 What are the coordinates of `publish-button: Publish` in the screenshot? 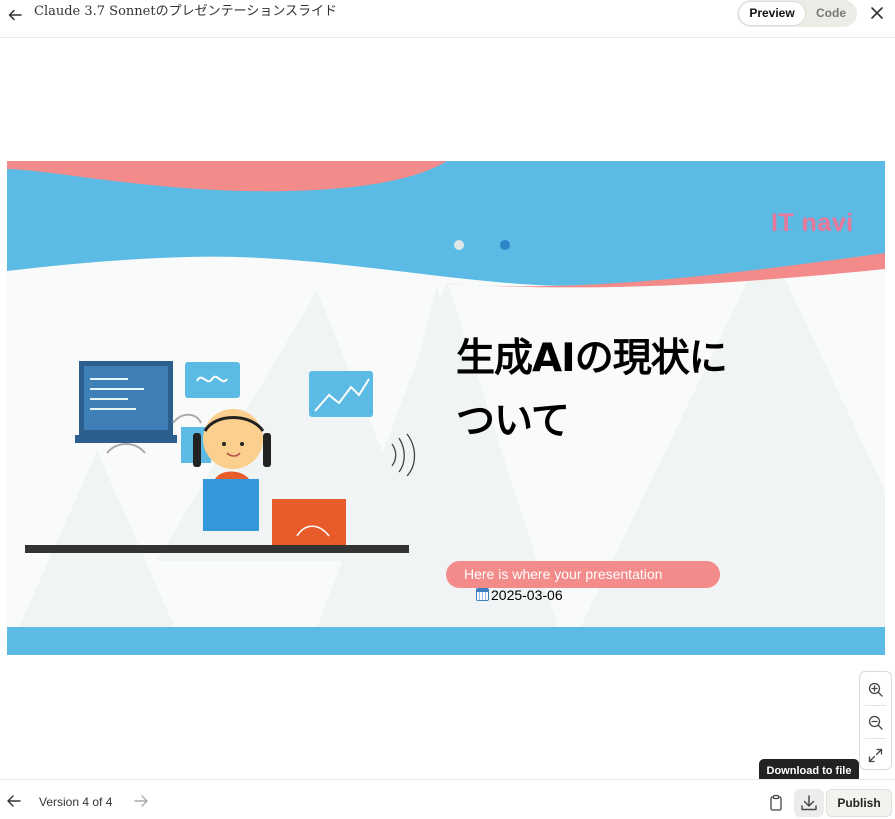 It's located at (859, 803).